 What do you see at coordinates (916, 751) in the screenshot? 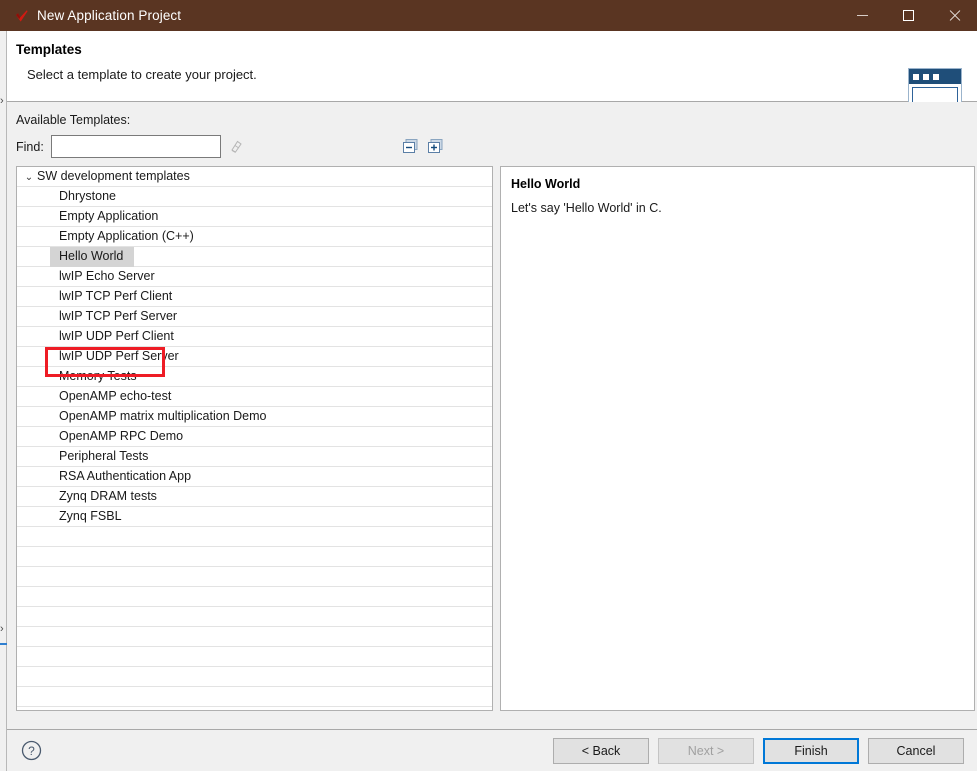
I see `cancel-button: Cancel` at bounding box center [916, 751].